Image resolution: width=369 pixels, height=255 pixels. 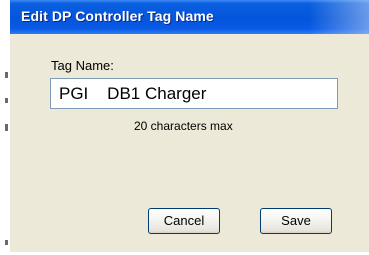 I want to click on save-button: Save, so click(x=296, y=221).